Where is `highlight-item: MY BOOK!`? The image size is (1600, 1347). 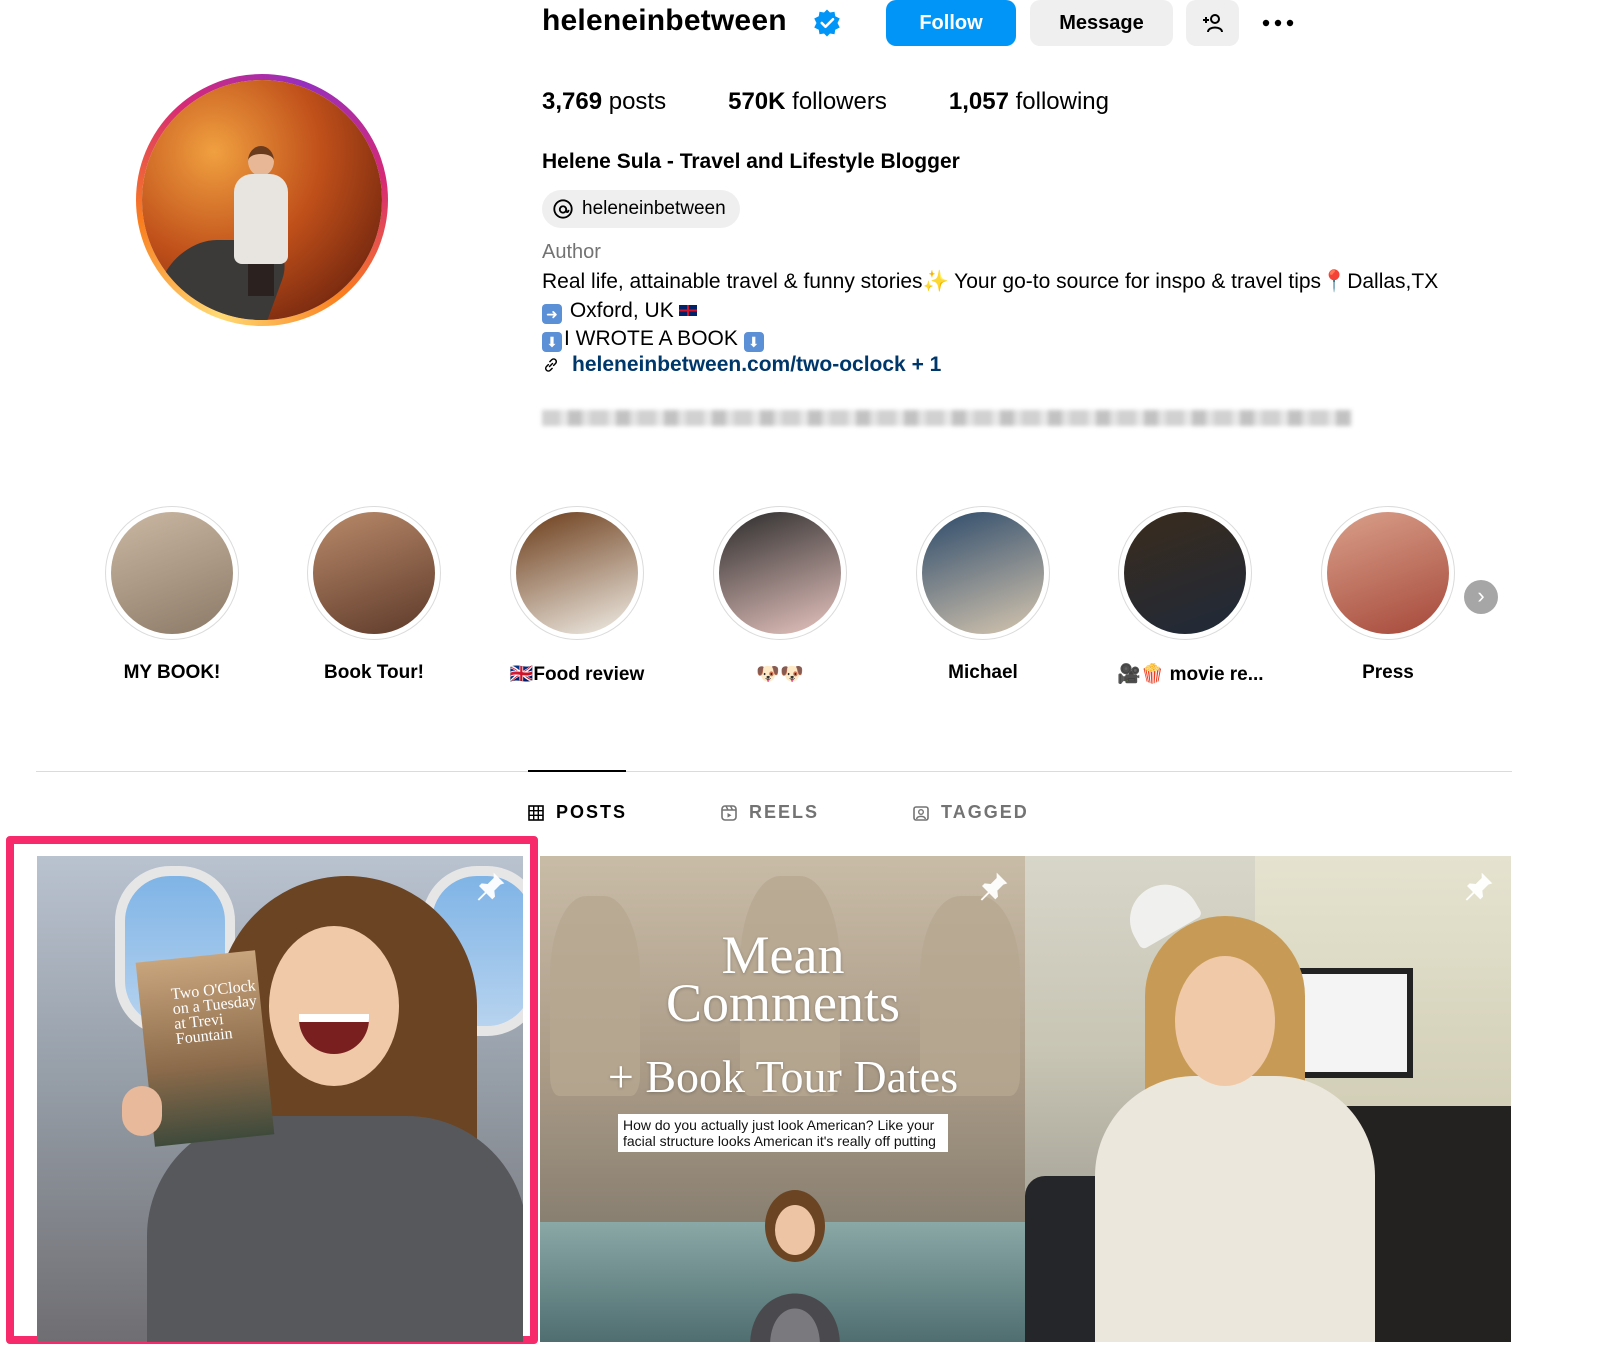
highlight-item: MY BOOK! is located at coordinates (172, 595).